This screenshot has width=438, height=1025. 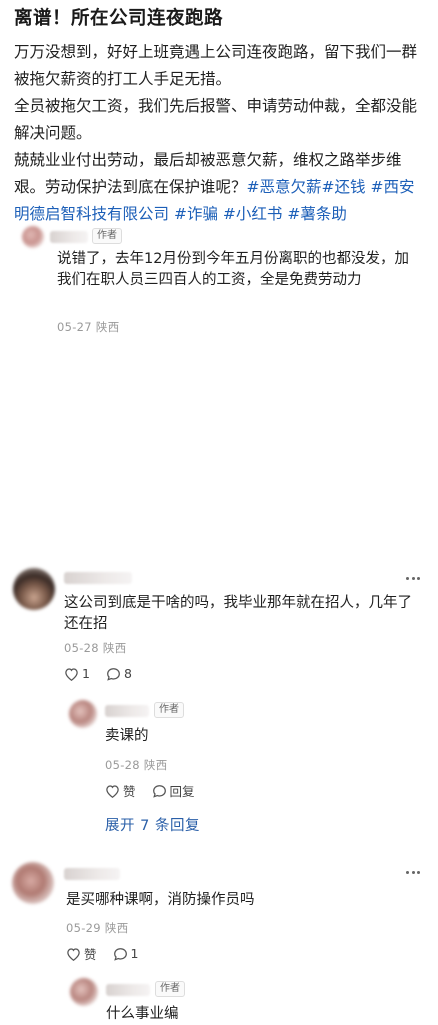 What do you see at coordinates (127, 673) in the screenshot?
I see `reply-count: 8` at bounding box center [127, 673].